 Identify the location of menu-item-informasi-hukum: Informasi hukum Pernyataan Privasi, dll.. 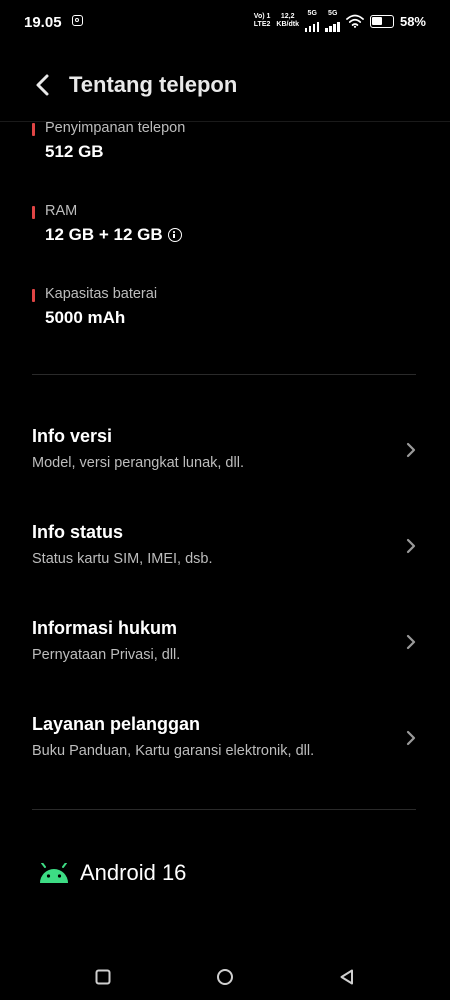
(225, 644).